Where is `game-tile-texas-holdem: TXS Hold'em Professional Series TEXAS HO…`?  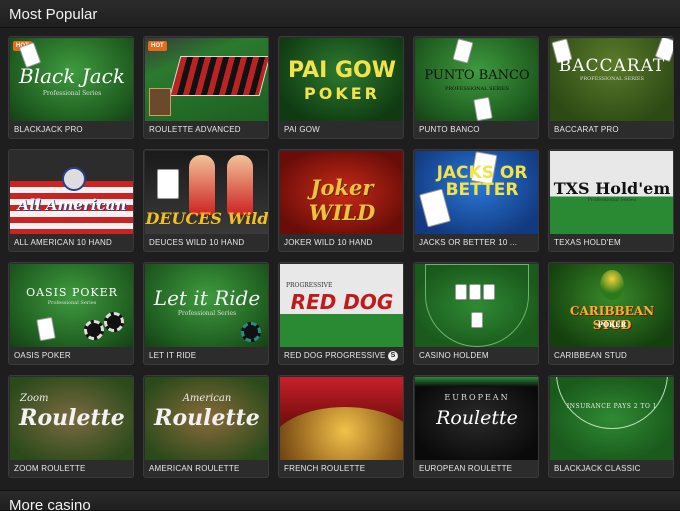 game-tile-texas-holdem: TXS Hold'em Professional Series TEXAS HO… is located at coordinates (611, 200).